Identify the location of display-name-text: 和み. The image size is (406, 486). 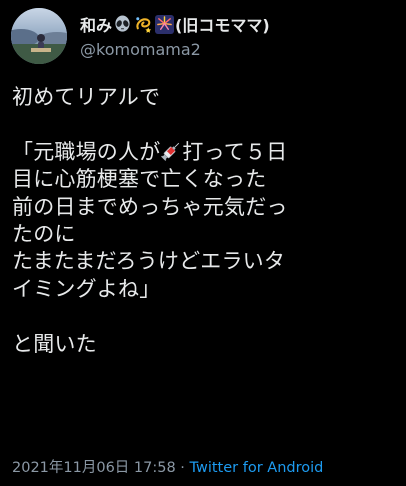
(96, 25).